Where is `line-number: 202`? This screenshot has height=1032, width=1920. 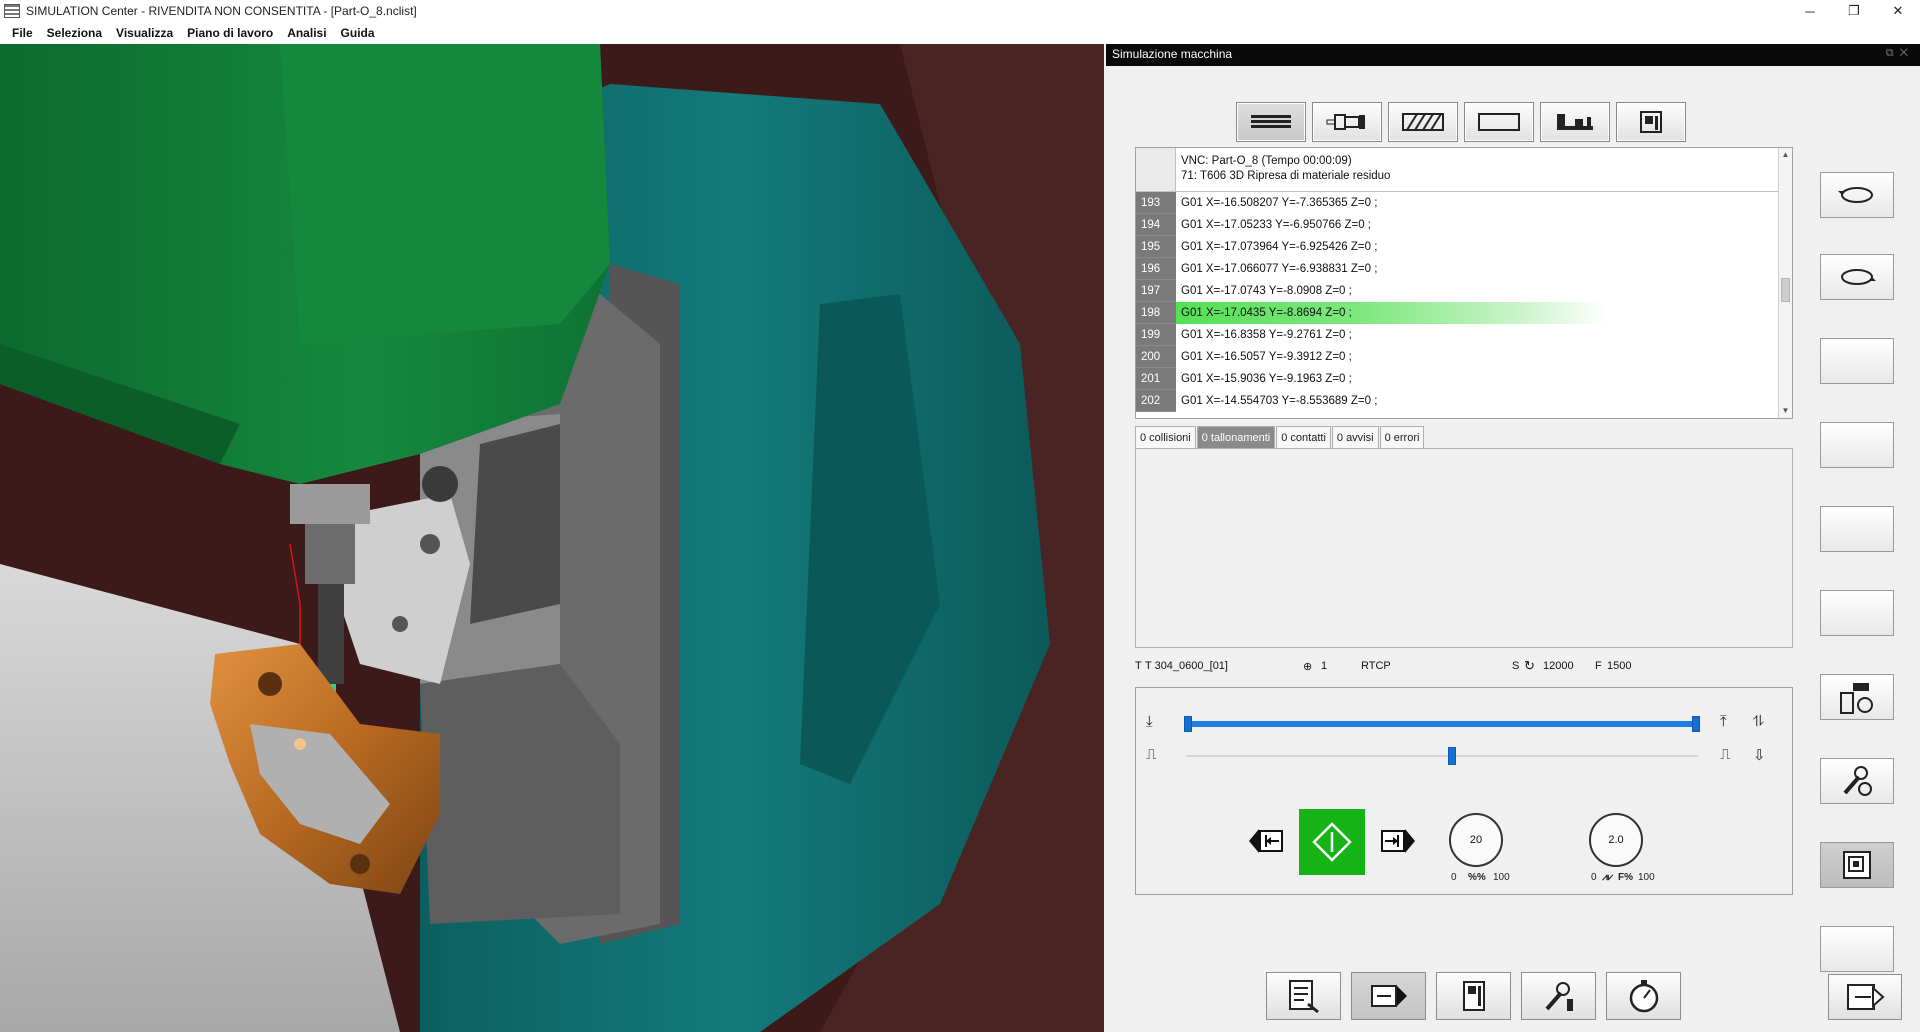
line-number: 202 is located at coordinates (1156, 401).